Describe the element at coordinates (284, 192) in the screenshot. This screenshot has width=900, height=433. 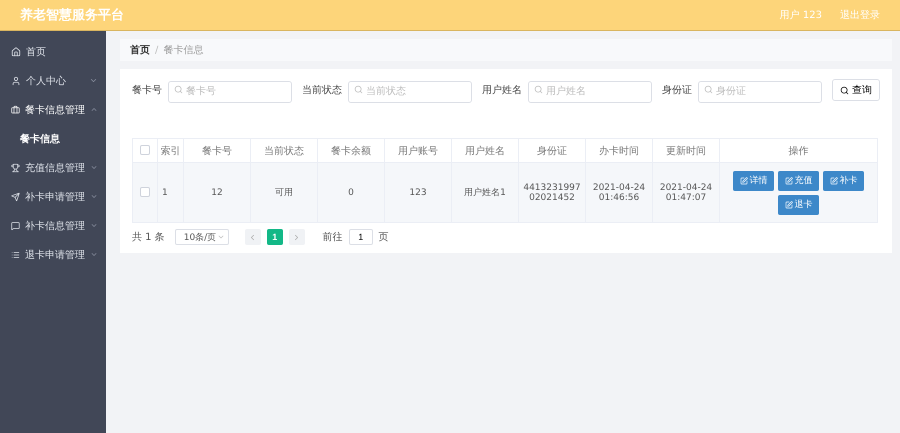
I see `table-cell: 可用` at that location.